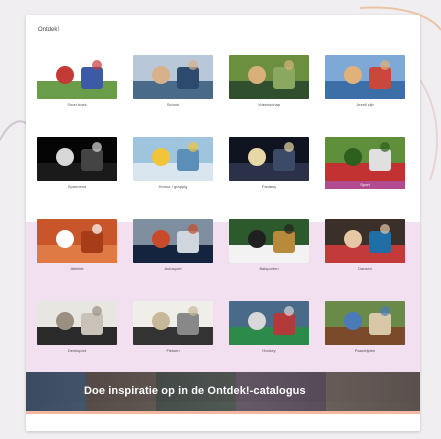  I want to click on category-label: Paardrijden, so click(365, 350).